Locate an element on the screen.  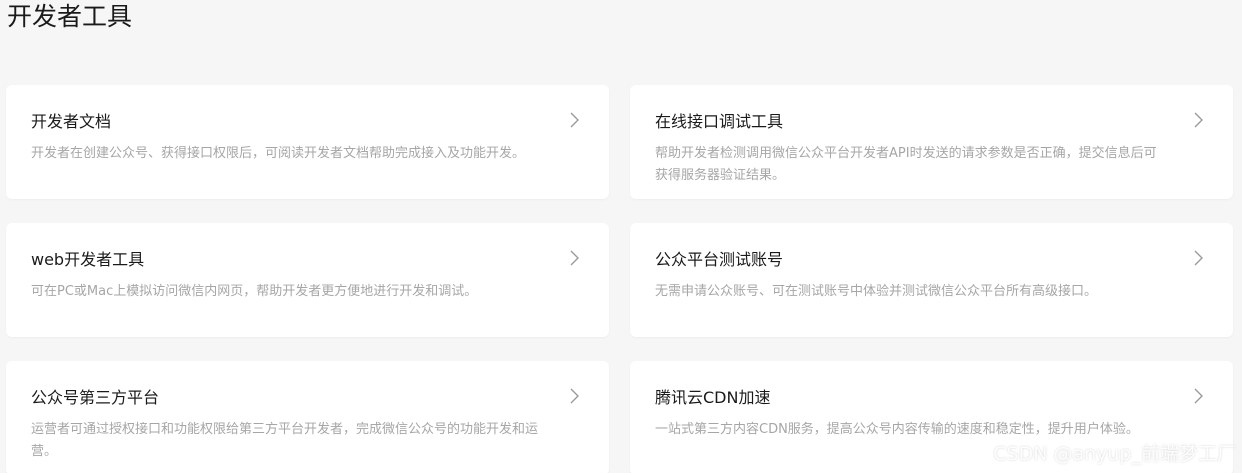
card-title: 公众号第三方平台 is located at coordinates (95, 397).